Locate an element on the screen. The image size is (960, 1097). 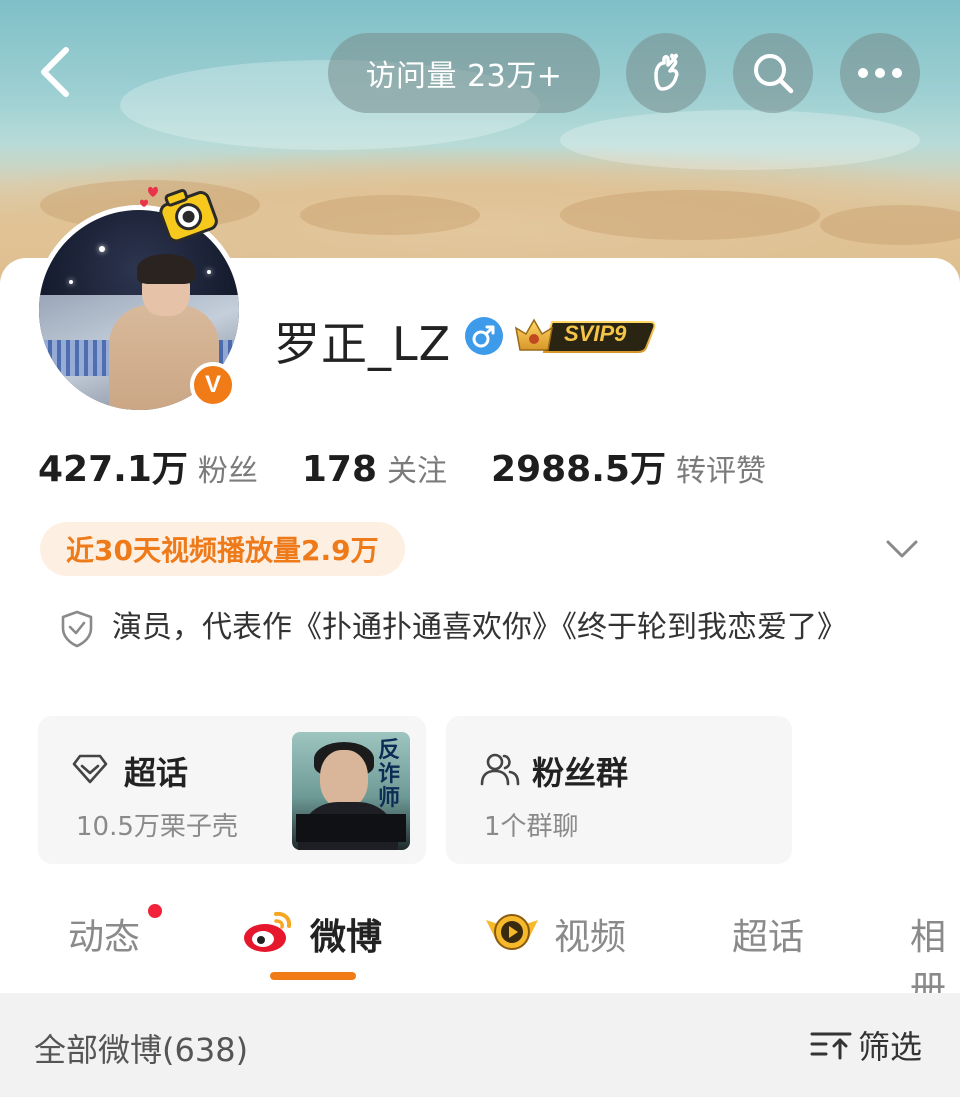
filter-icon is located at coordinates (831, 1046).